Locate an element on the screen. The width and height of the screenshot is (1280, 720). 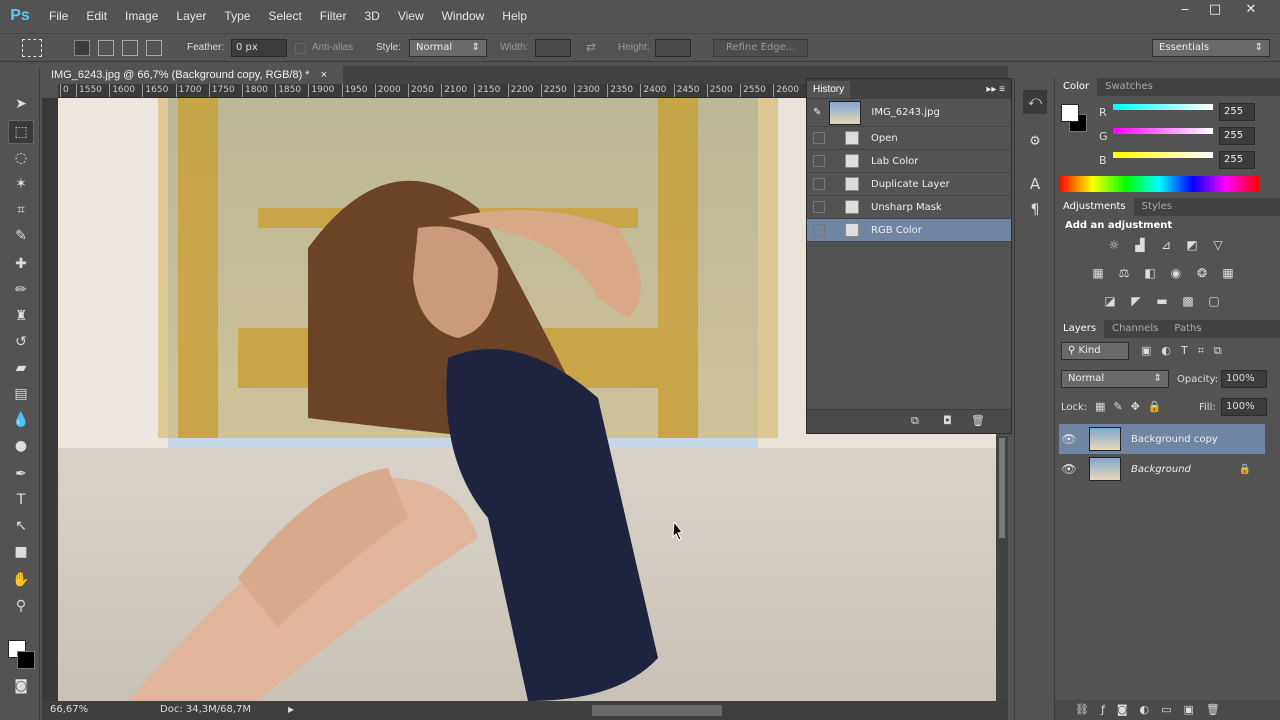
dodge-tool-icon: ● is located at coordinates (21, 446).